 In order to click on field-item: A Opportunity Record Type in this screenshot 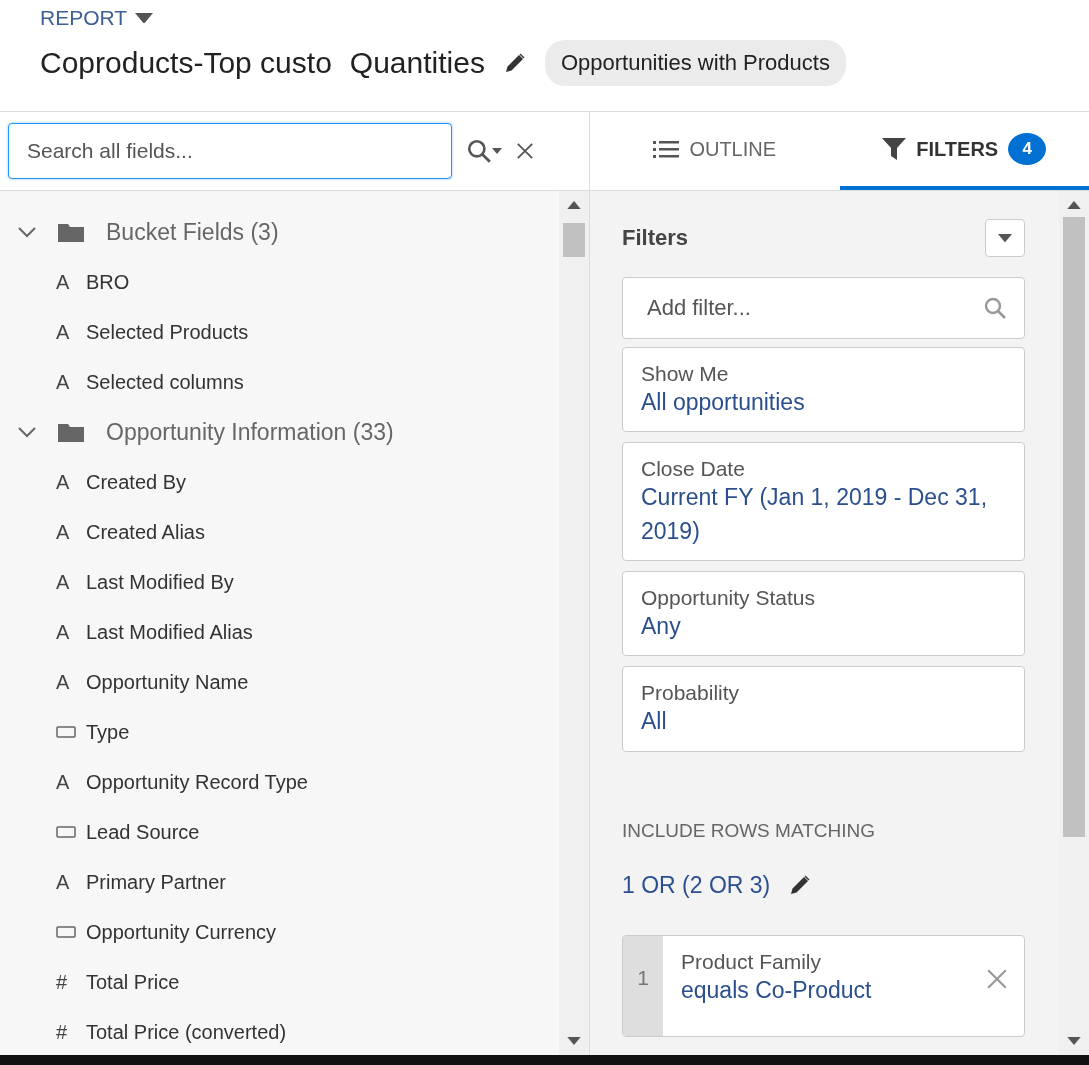, I will do `click(279, 782)`.